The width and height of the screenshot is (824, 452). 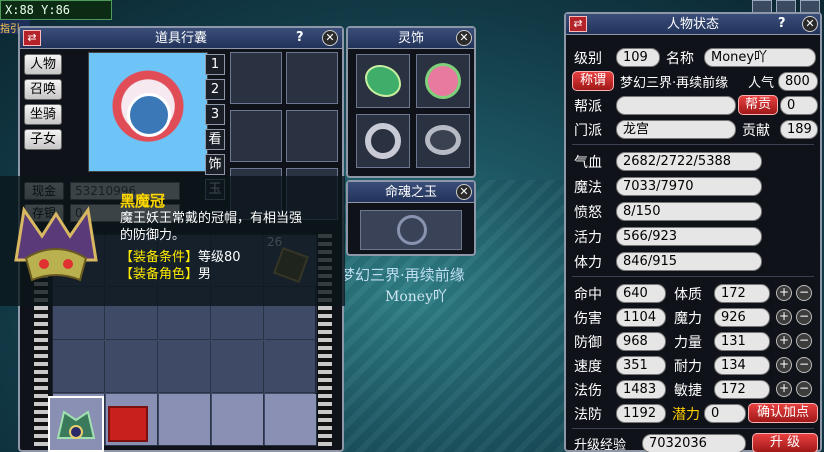 I want to click on mp-value: 7033/7970, so click(x=689, y=186).